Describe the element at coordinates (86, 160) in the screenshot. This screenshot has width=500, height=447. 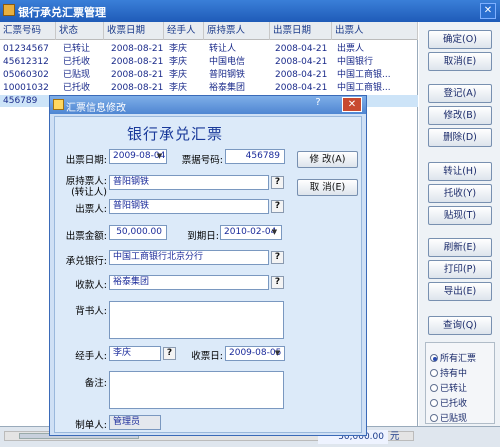
I see `issue-date-label: 出票日期:` at that location.